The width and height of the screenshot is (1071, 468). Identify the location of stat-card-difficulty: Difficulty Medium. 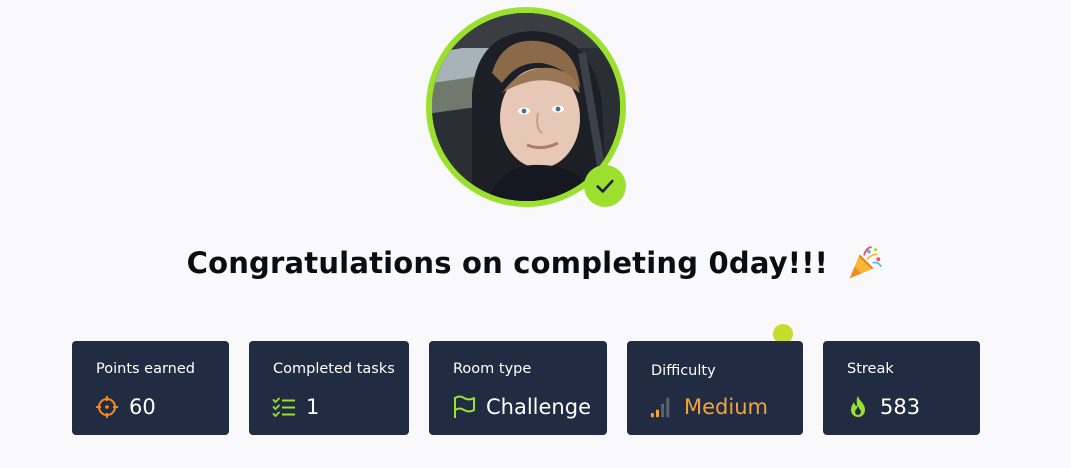
(715, 388).